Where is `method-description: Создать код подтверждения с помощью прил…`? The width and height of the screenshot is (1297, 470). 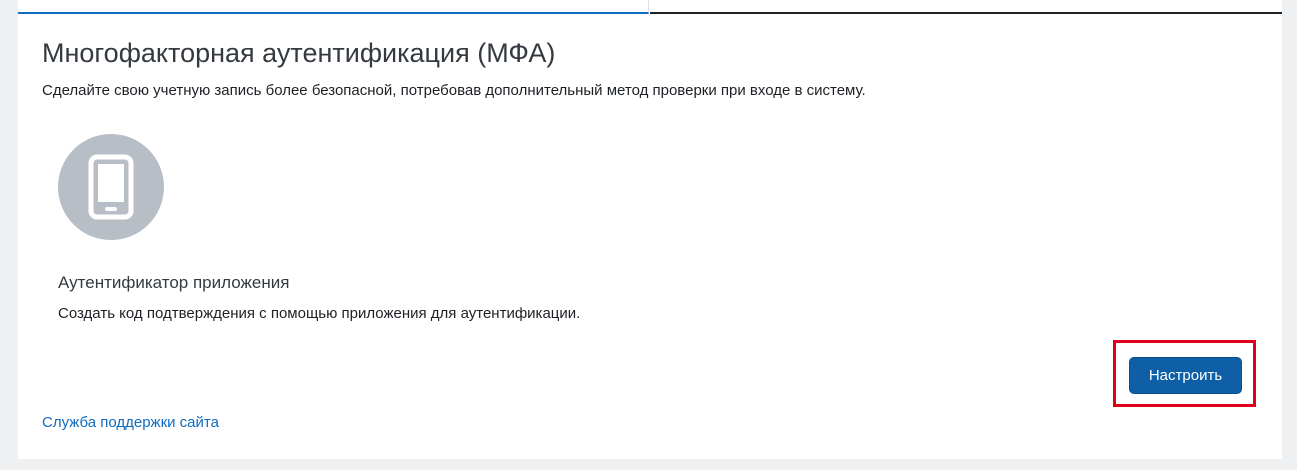
method-description: Создать код подтверждения с помощью прил… is located at coordinates (319, 313).